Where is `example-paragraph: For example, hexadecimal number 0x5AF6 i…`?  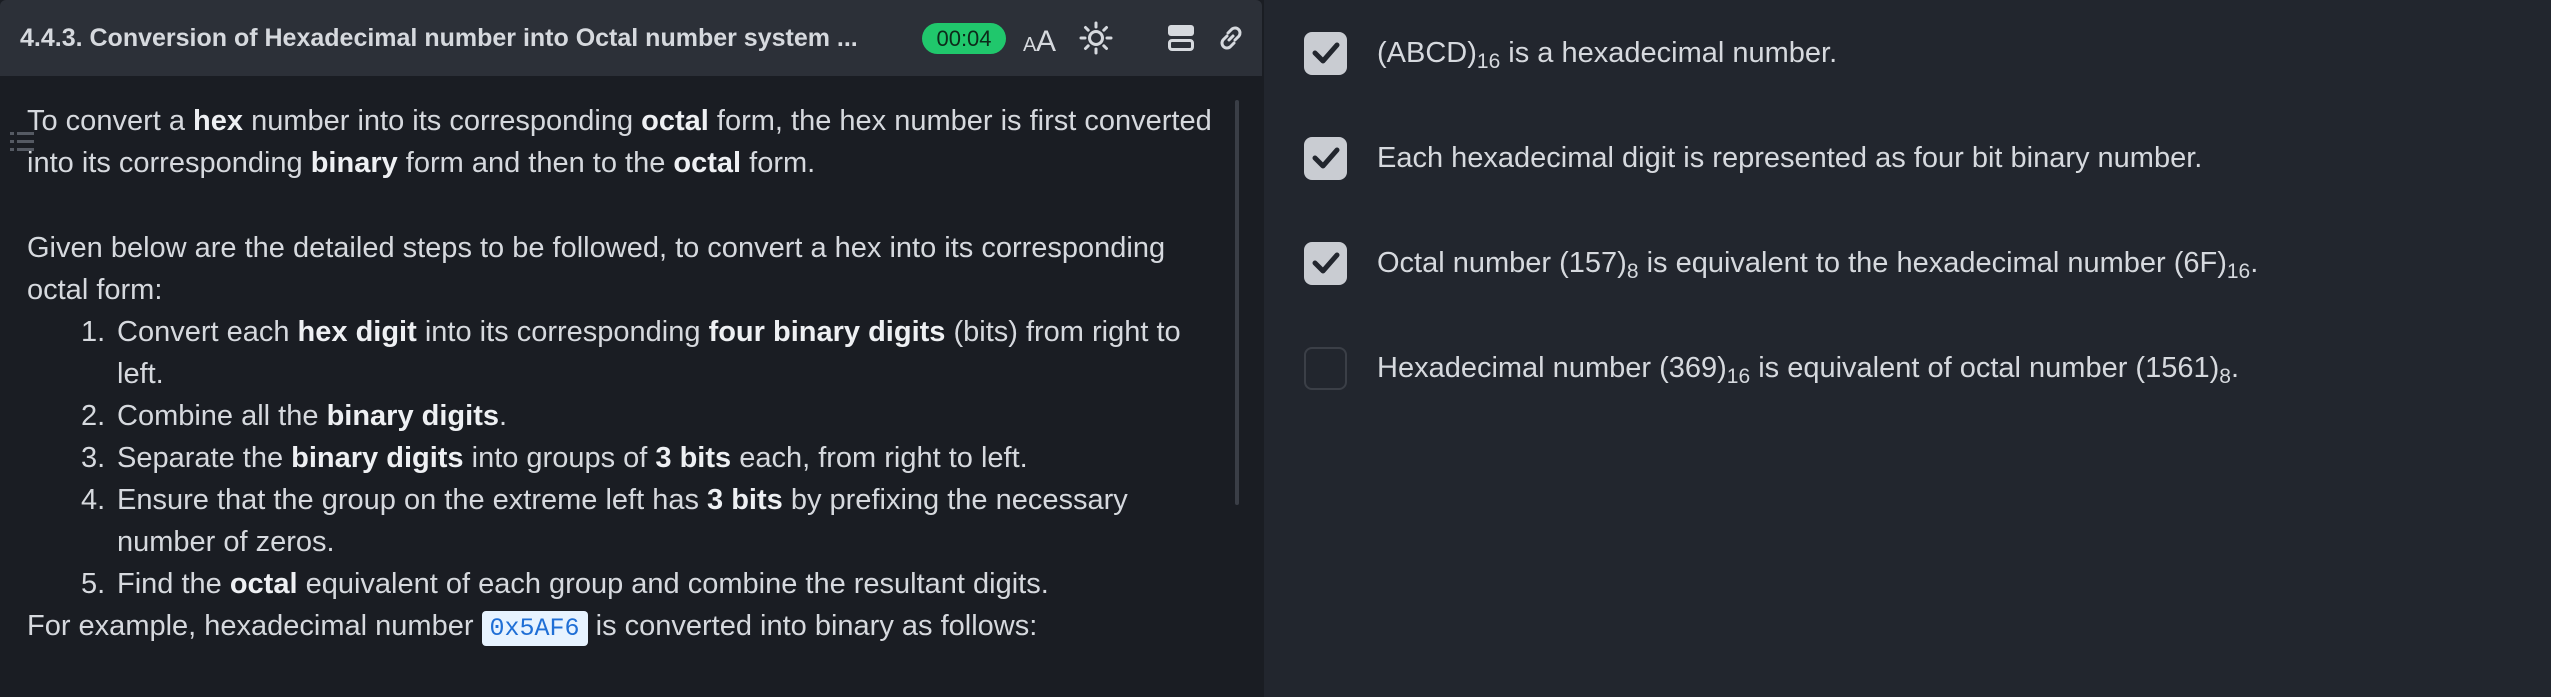
example-paragraph: For example, hexadecimal number 0x5AF6 i… is located at coordinates (627, 627).